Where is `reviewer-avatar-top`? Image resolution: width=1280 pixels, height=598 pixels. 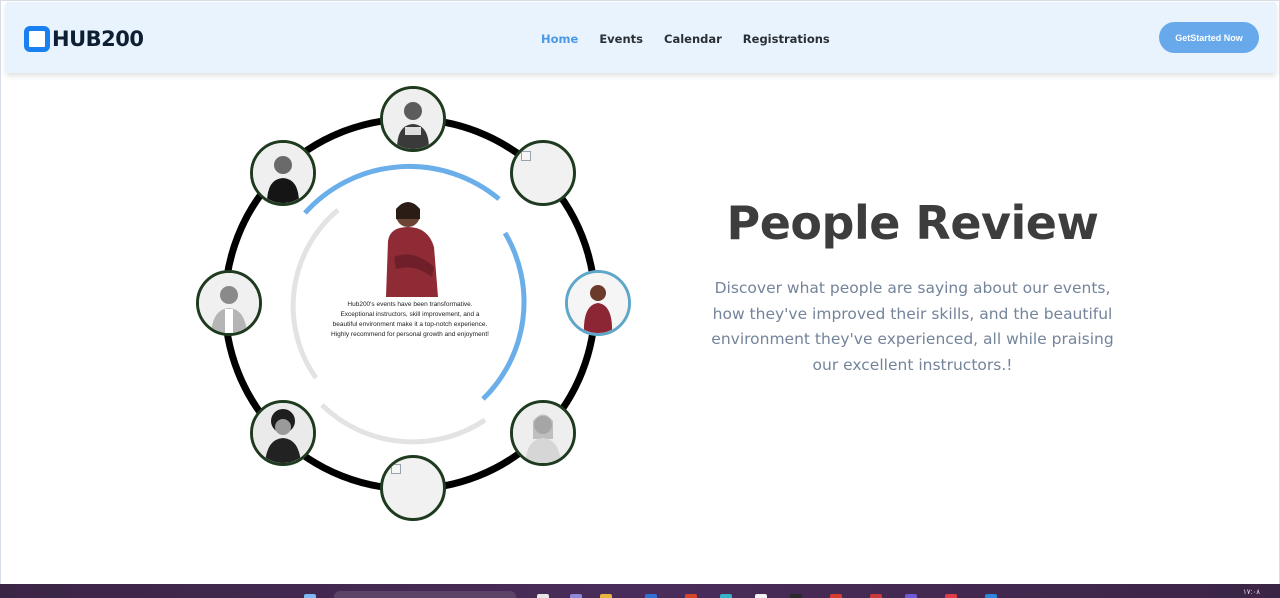 reviewer-avatar-top is located at coordinates (413, 119).